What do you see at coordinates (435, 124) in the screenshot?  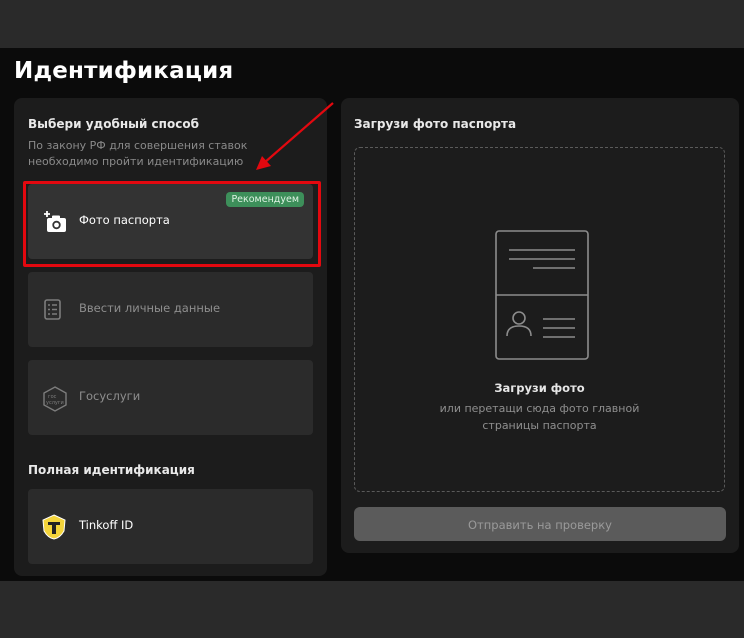 I see `upload-panel-title: Загрузи фото паспорта` at bounding box center [435, 124].